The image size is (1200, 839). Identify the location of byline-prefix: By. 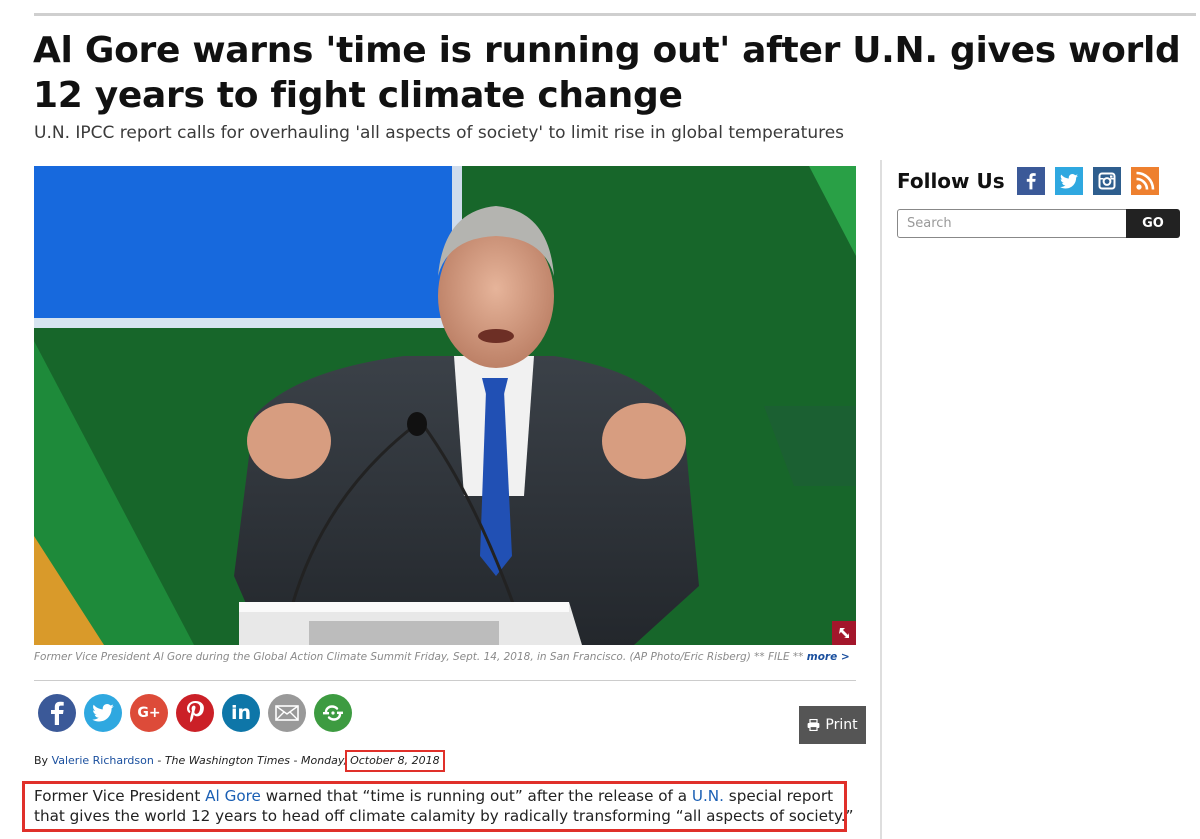
(43, 760).